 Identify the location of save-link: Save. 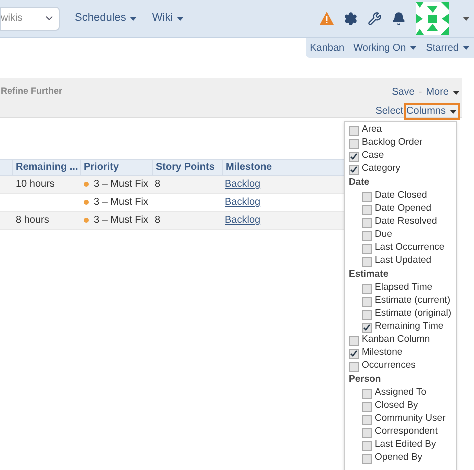
(403, 92).